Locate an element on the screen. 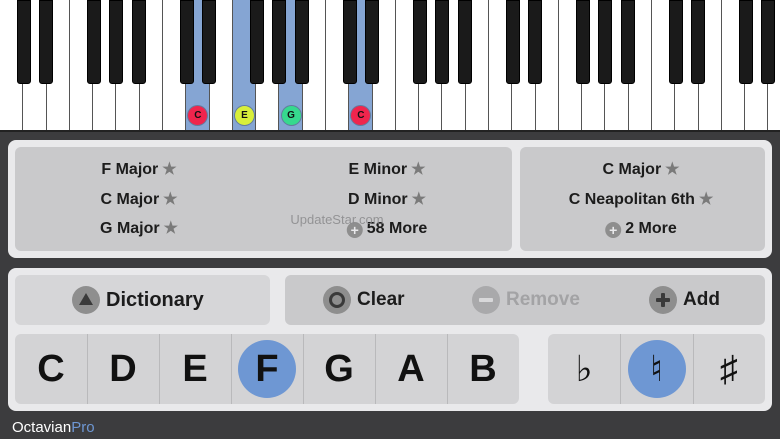 Image resolution: width=780 pixels, height=439 pixels. natural-icon: ♮ is located at coordinates (656, 368).